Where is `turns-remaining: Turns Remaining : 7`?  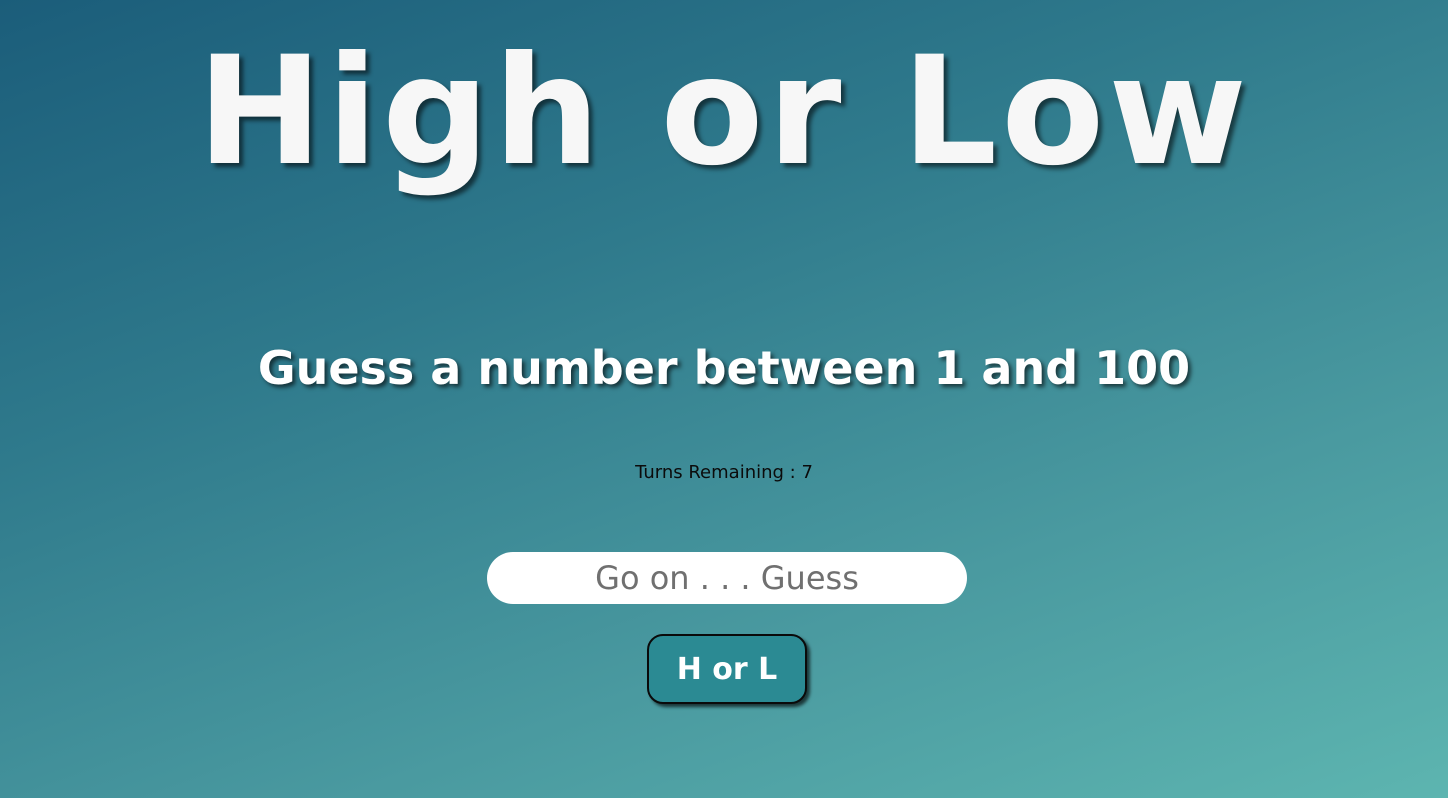 turns-remaining: Turns Remaining : 7 is located at coordinates (724, 472).